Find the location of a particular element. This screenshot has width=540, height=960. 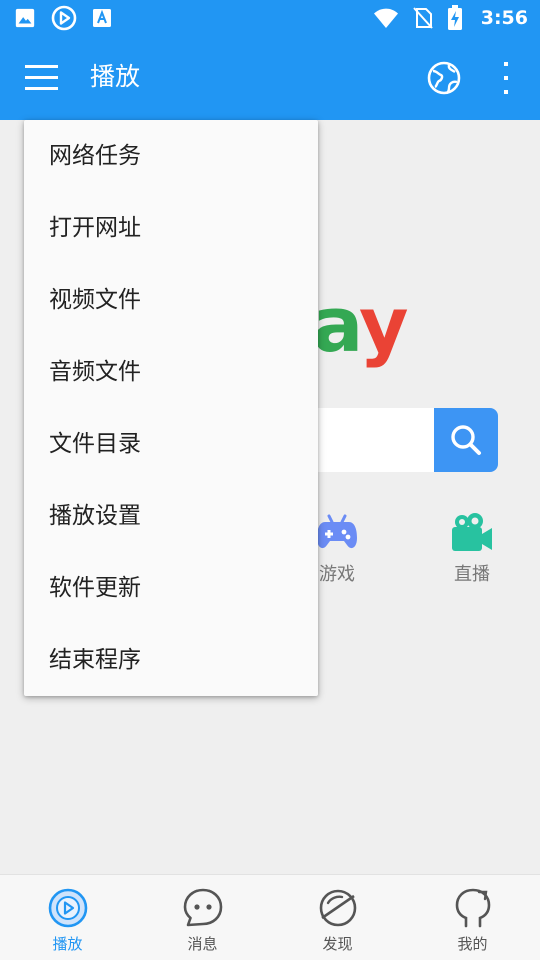

app-bar: 播放 is located at coordinates (270, 78).